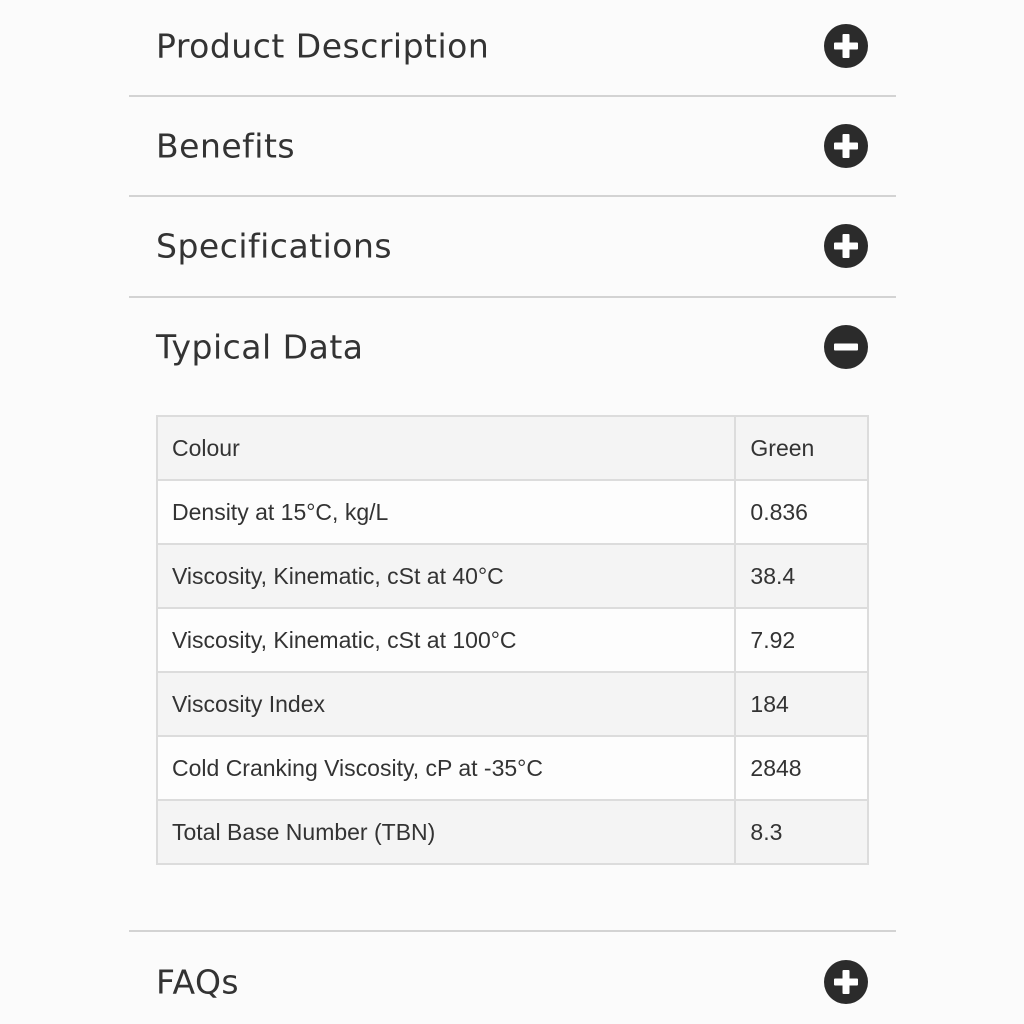 The width and height of the screenshot is (1024, 1024). I want to click on table-row: Viscosity, Kinematic, cSt at 40°C 38.4, so click(512, 576).